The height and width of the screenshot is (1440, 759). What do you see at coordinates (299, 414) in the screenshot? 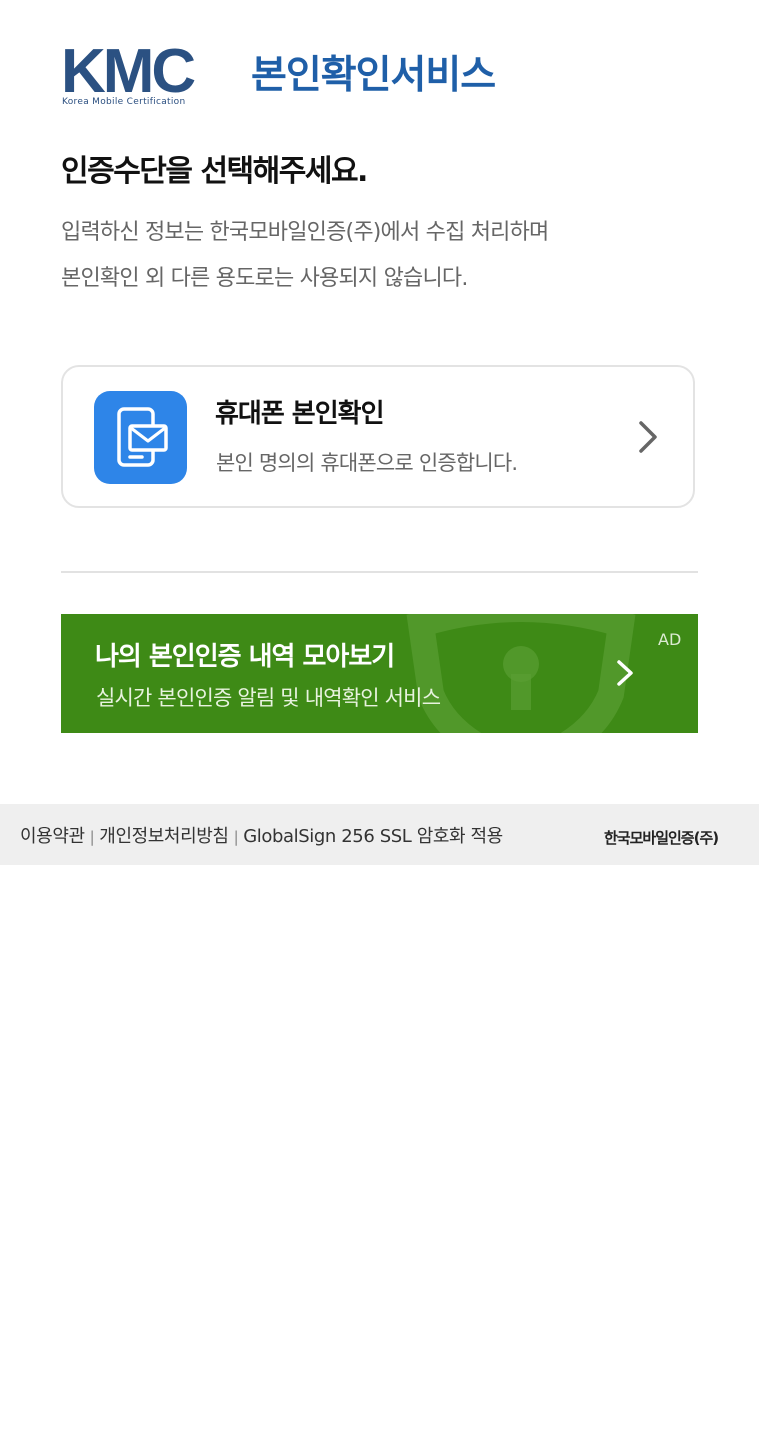
I see `option-title: 휴대폰 본인확인` at bounding box center [299, 414].